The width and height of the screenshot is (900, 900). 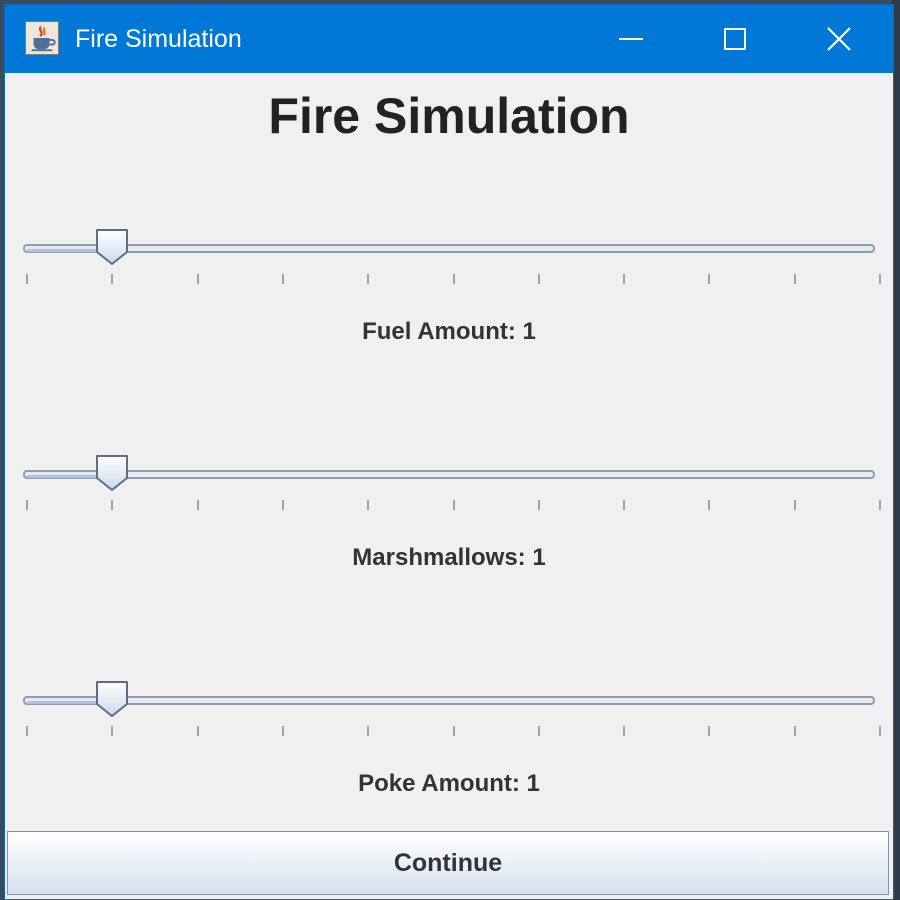 What do you see at coordinates (449, 116) in the screenshot?
I see `page-title: Fire Simulation` at bounding box center [449, 116].